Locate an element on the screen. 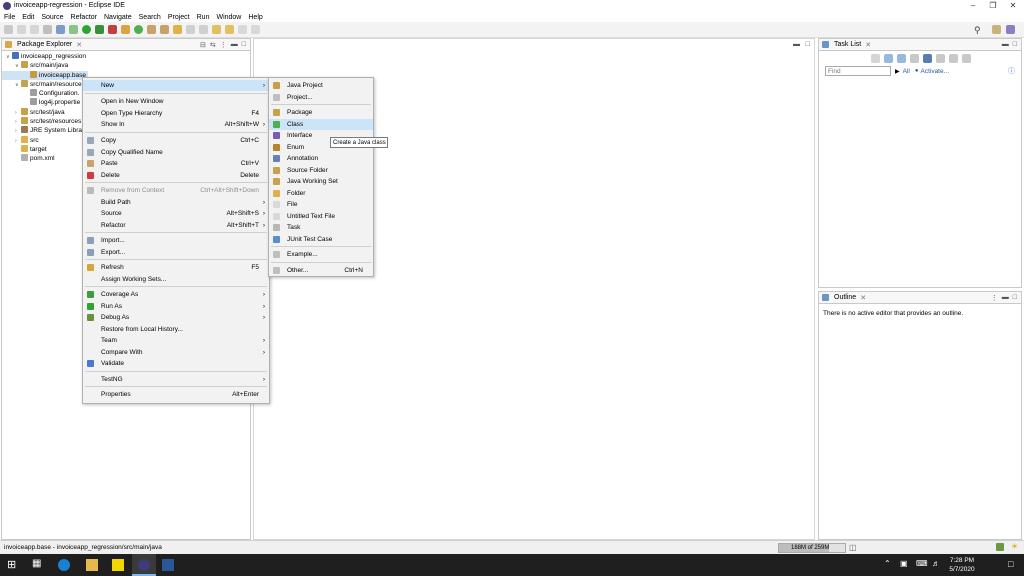 The height and width of the screenshot is (576, 1024). menu-item-open-type-hierarchy: Open Type Hierarchy F4 is located at coordinates (176, 113).